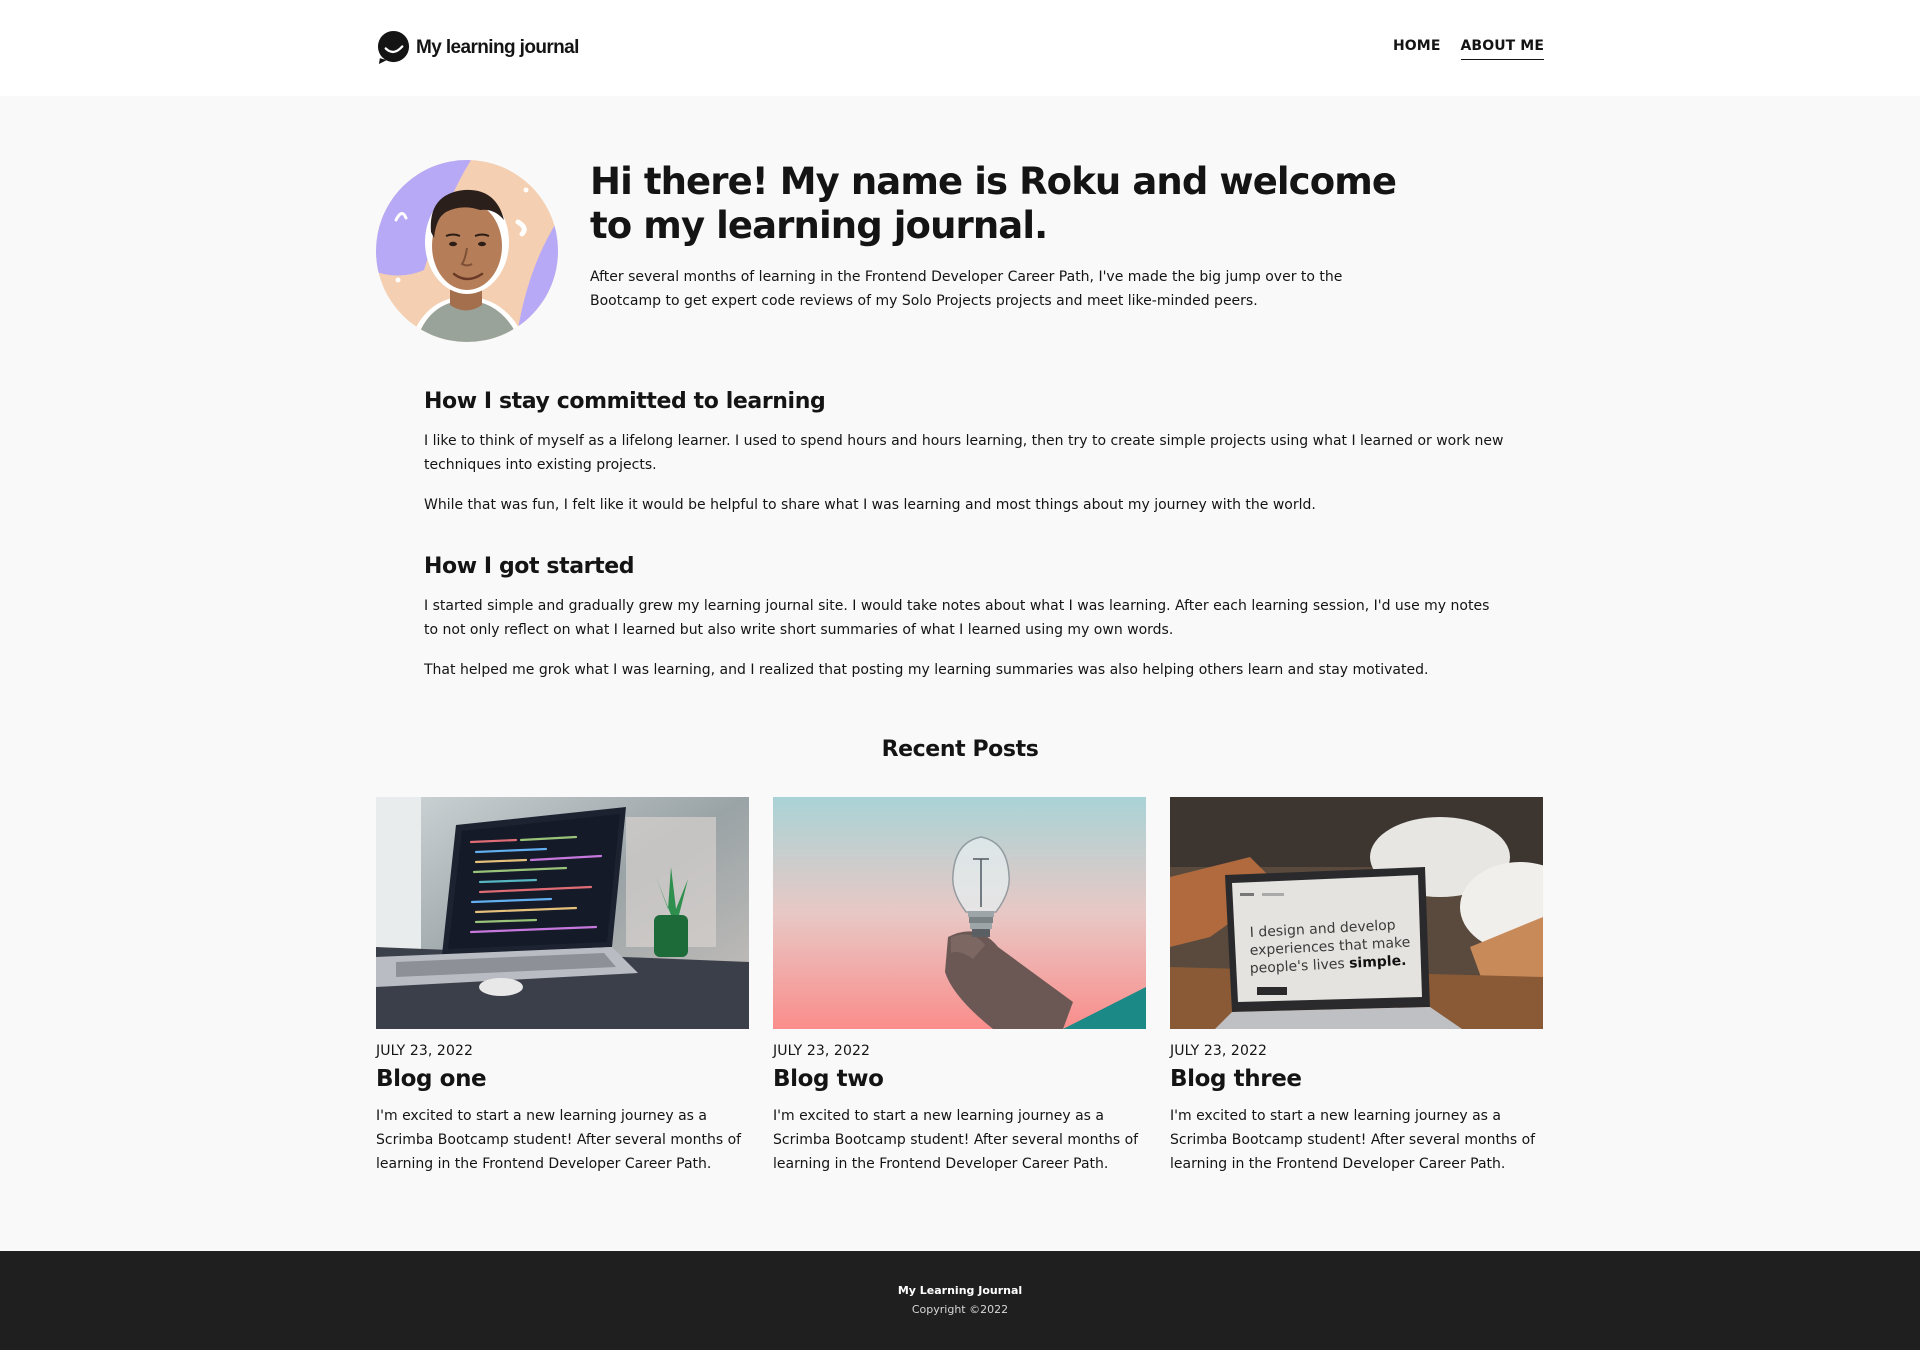  I want to click on hand-holding-lightbulb-photo, so click(959, 913).